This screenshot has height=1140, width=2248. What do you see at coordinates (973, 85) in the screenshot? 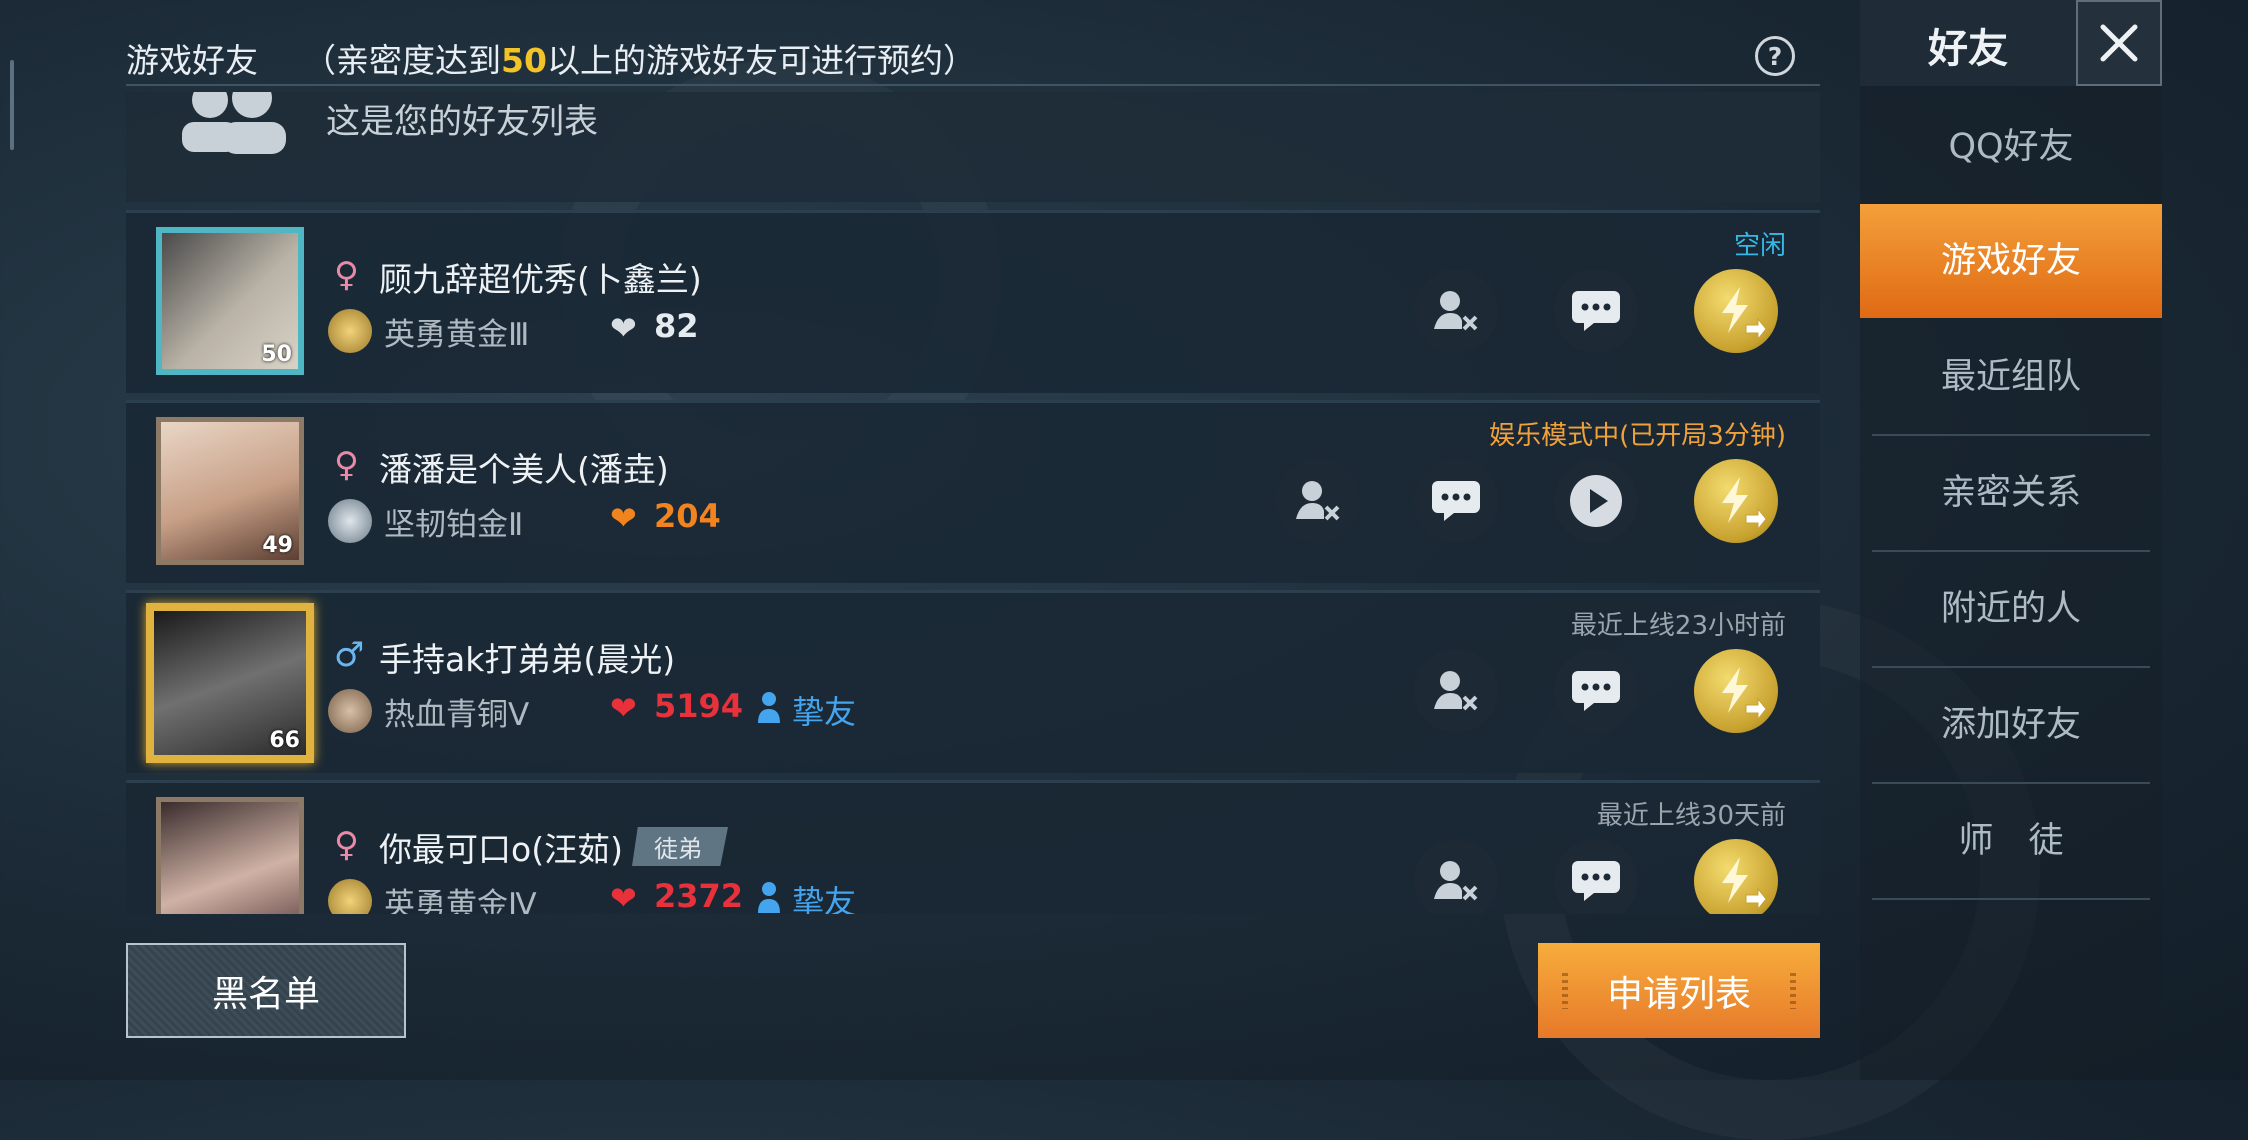
I see `header-divider` at bounding box center [973, 85].